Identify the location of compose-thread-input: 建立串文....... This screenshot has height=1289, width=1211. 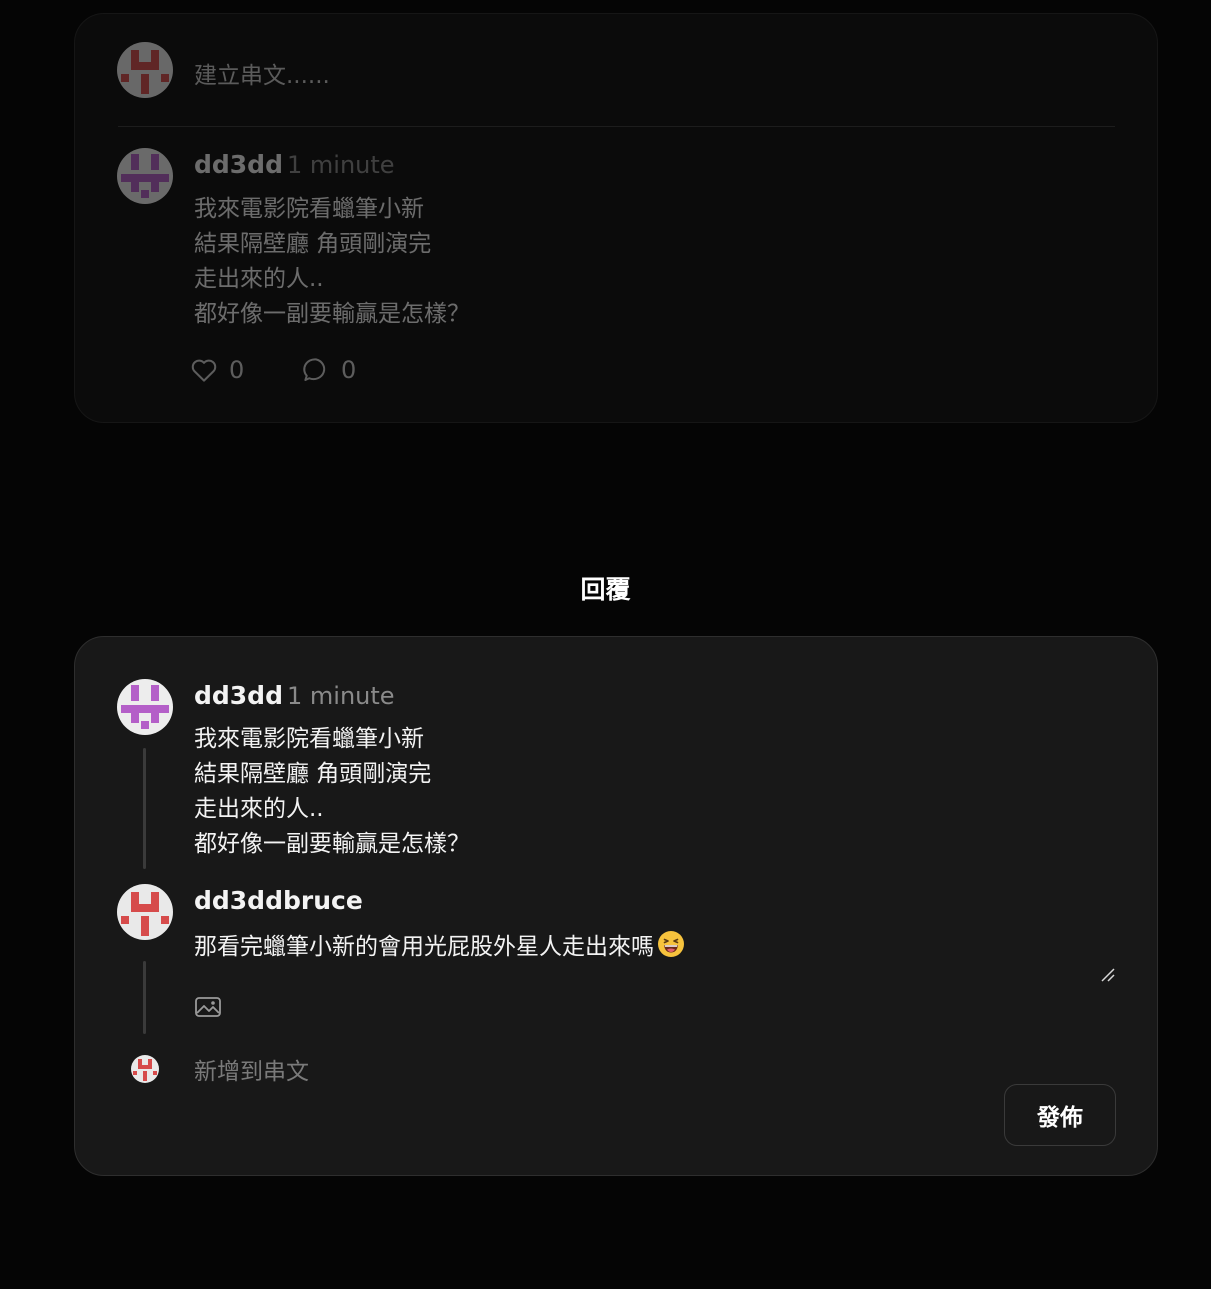
(262, 73).